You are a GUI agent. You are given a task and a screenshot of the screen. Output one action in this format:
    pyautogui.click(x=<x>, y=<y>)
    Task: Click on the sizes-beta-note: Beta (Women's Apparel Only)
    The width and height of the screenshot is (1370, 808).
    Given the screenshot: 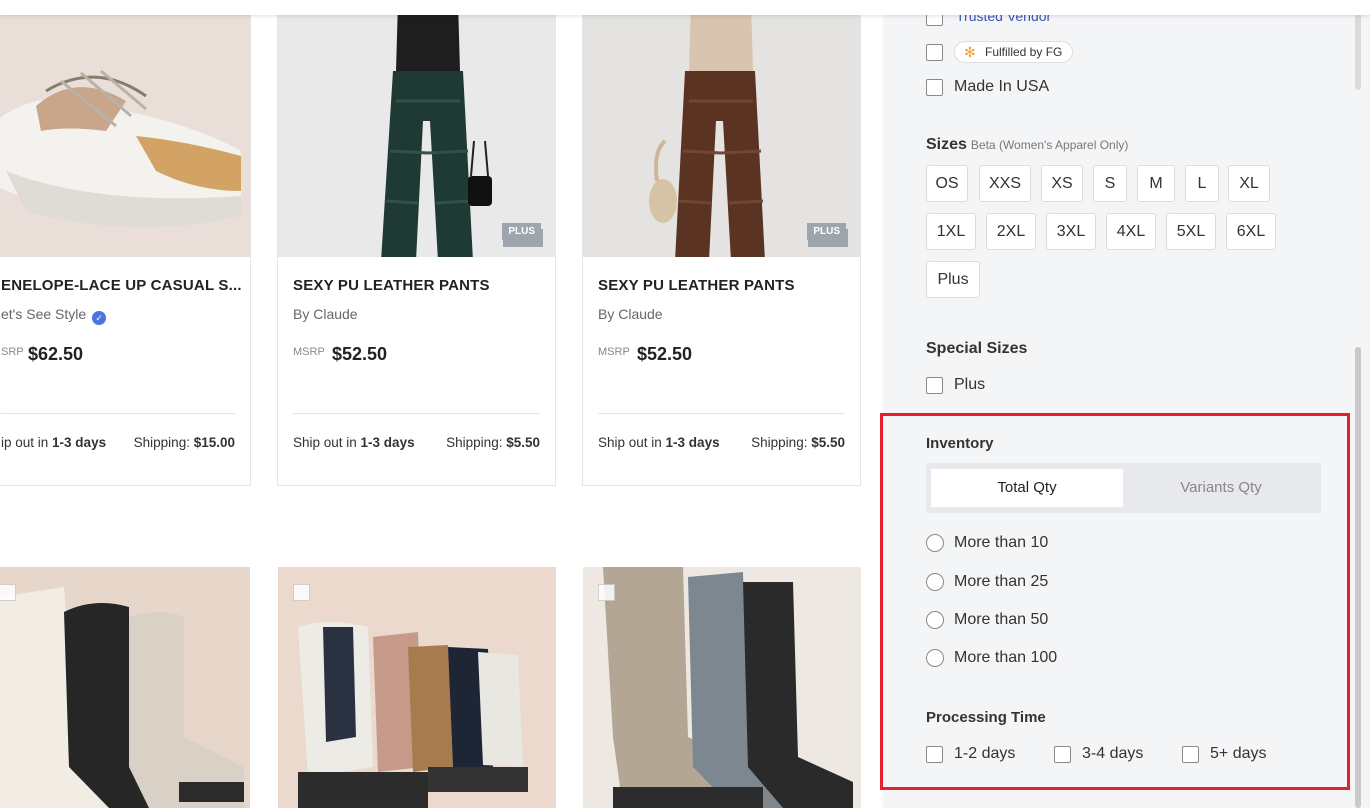 What is the action you would take?
    pyautogui.click(x=1049, y=145)
    